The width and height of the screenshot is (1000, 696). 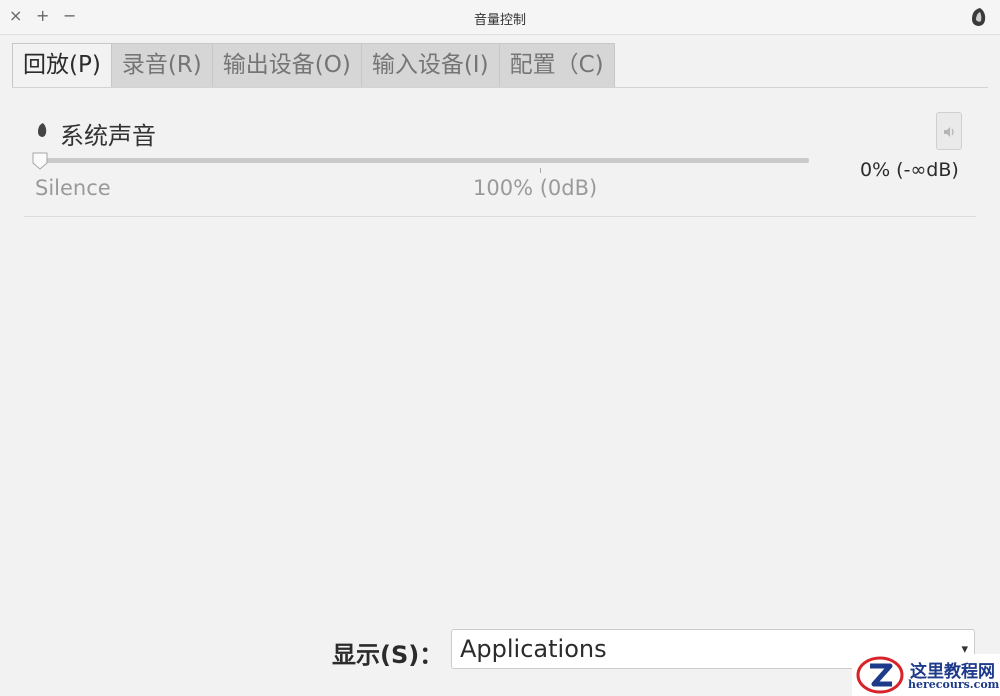 I want to click on volume-slider-handle, so click(x=40, y=161).